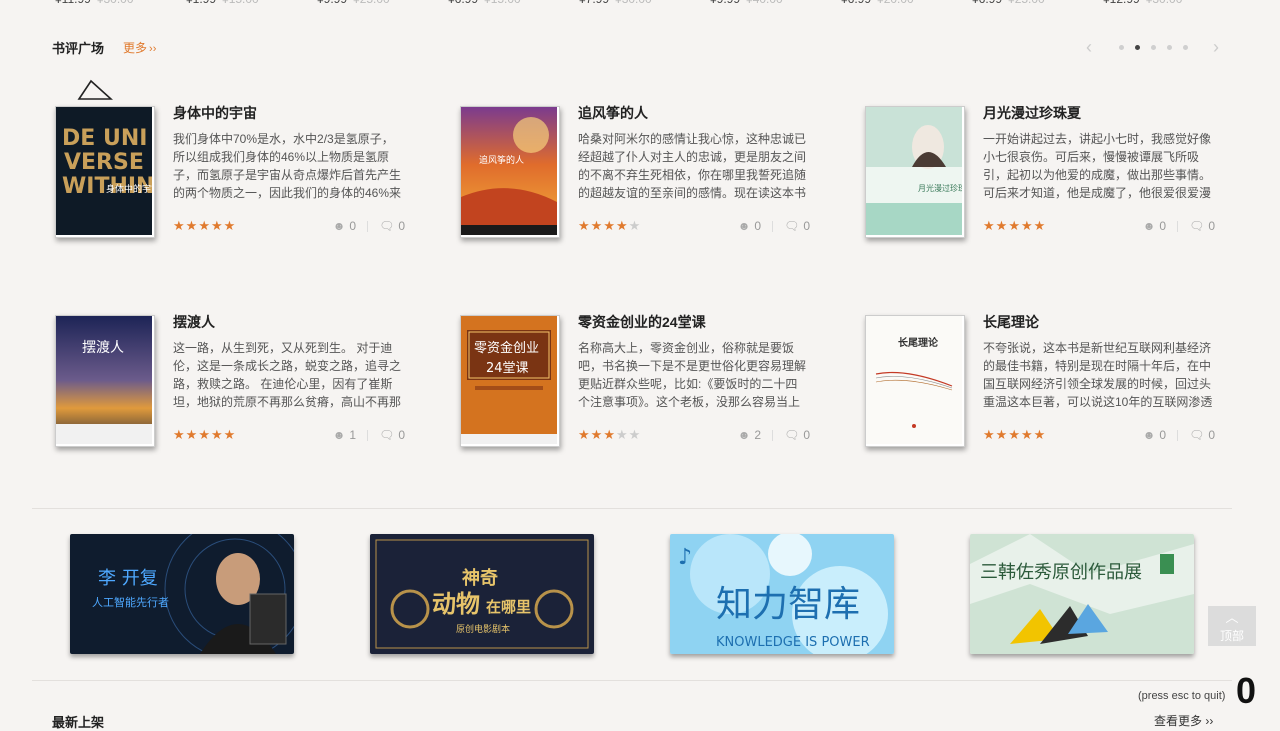 Image resolution: width=1280 pixels, height=731 pixels. Describe the element at coordinates (105, 381) in the screenshot. I see `book-cover: 摆渡人` at that location.